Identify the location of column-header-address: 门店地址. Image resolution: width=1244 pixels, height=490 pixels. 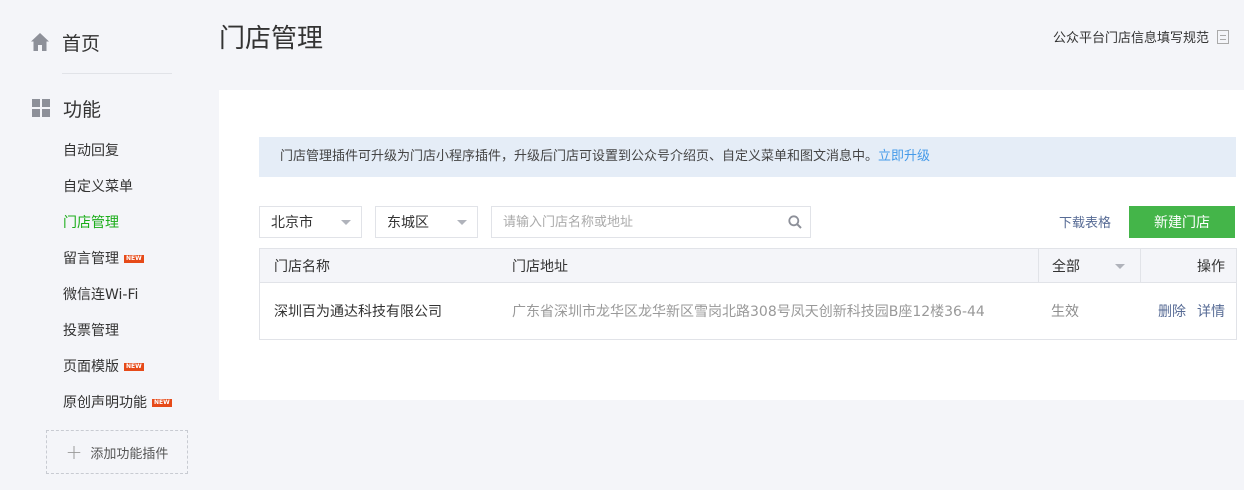
(540, 266).